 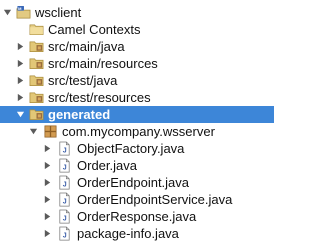 I want to click on tree-row-generated: generated, so click(x=137, y=114).